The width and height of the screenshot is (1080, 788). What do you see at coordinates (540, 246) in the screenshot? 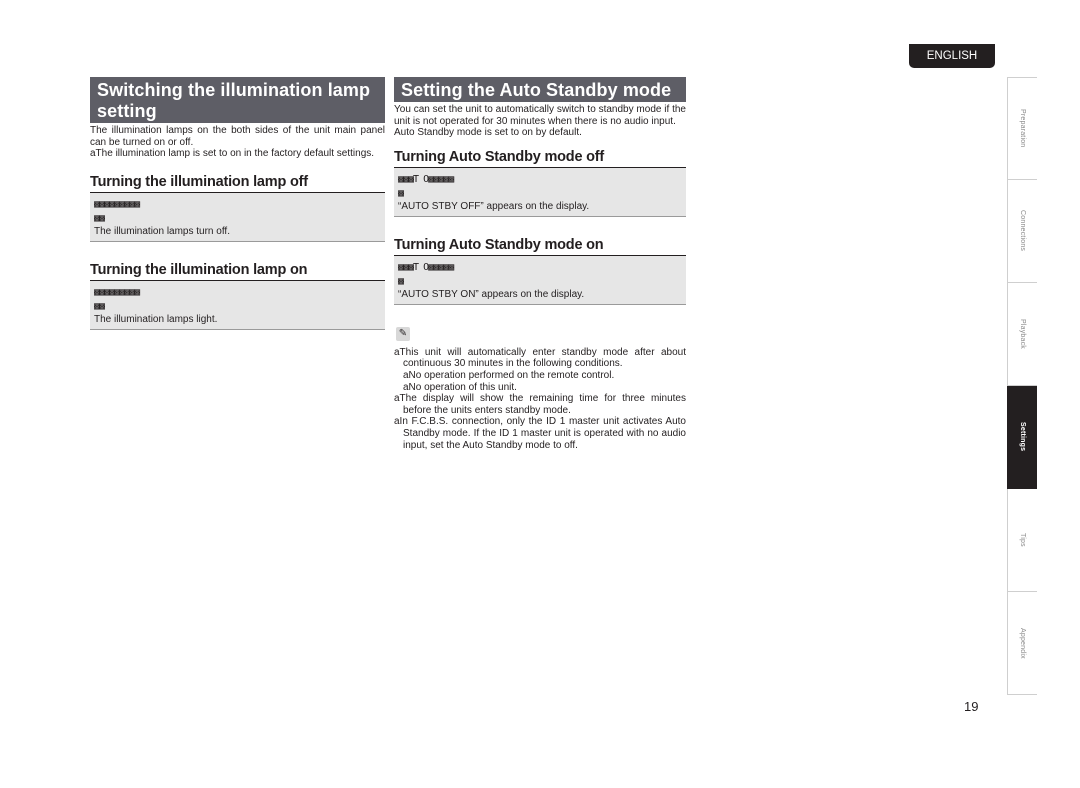
I see `subsection-heading: Turning Auto Standby mode on` at bounding box center [540, 246].